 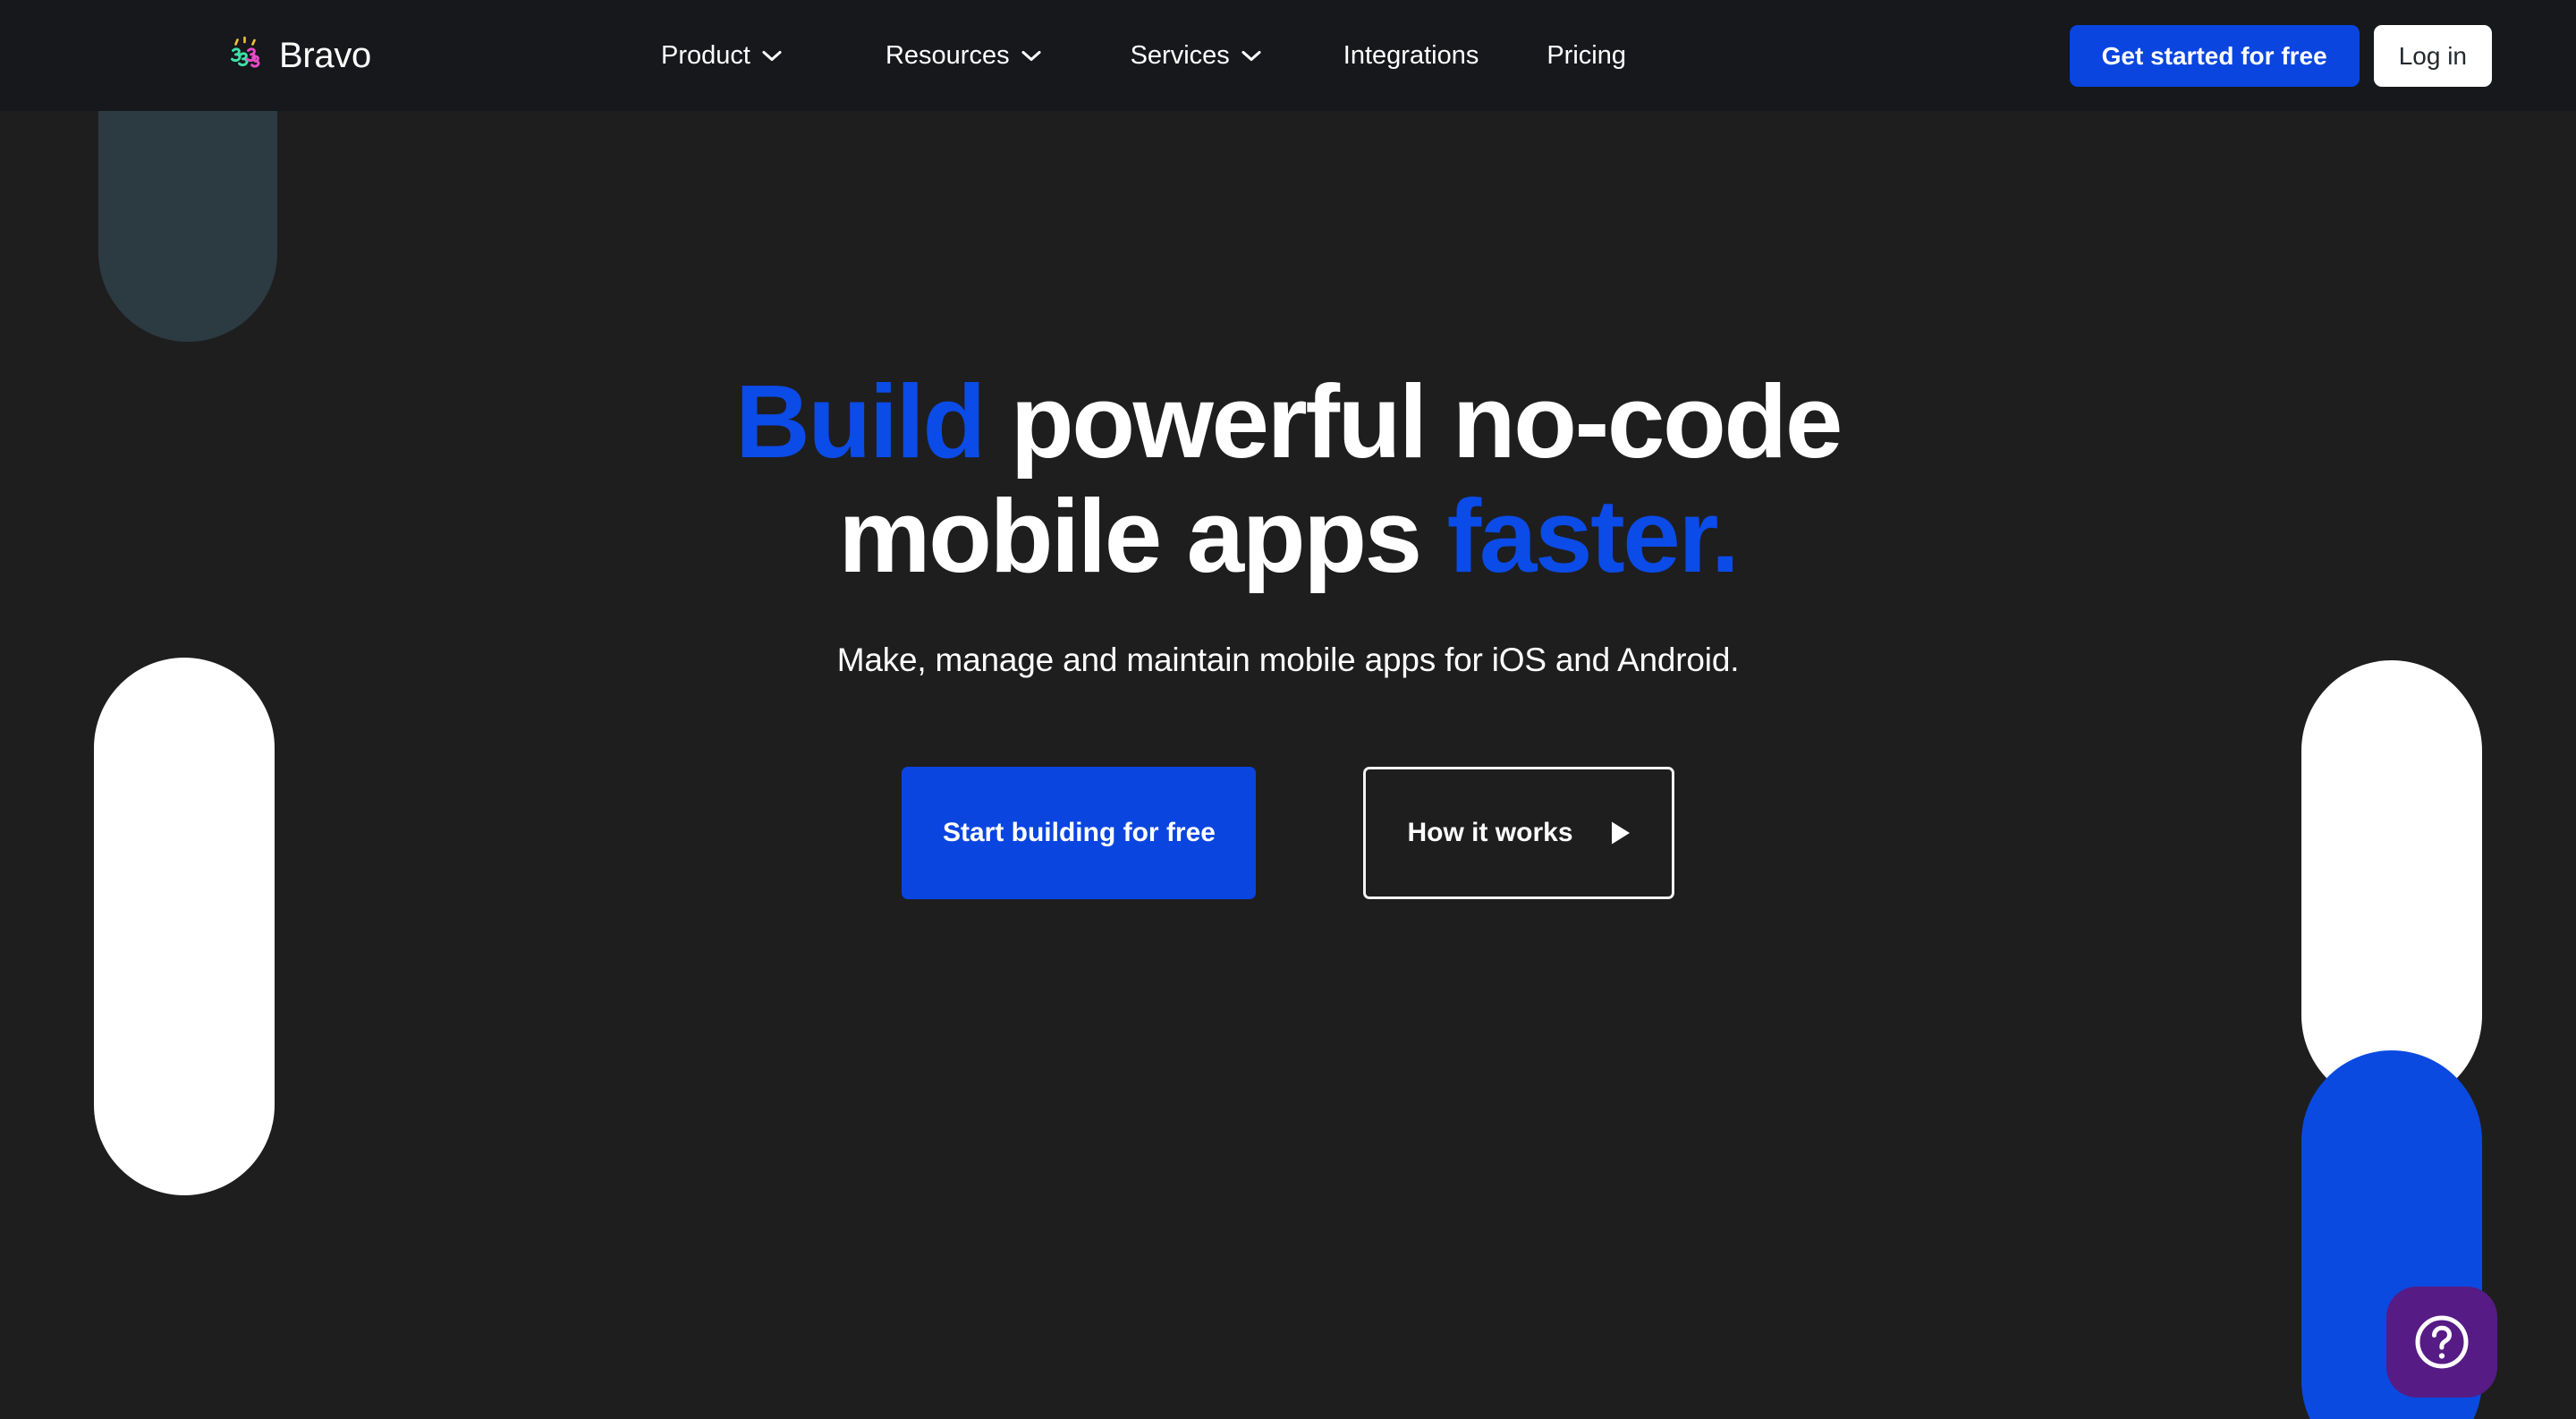 What do you see at coordinates (1142, 535) in the screenshot?
I see `headline-line2: mobile apps` at bounding box center [1142, 535].